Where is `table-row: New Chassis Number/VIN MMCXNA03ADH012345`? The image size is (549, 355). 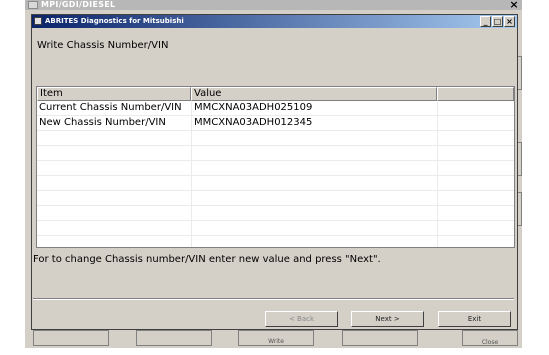
table-row: New Chassis Number/VIN MMCXNA03ADH012345 is located at coordinates (275, 123).